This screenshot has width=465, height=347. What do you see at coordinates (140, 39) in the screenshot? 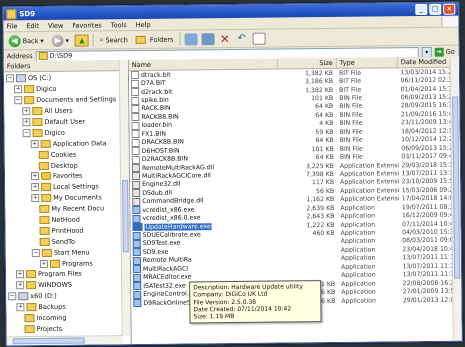
I see `folders-icon` at bounding box center [140, 39].